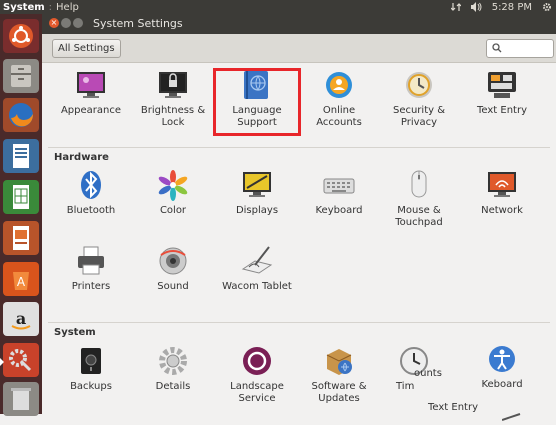 This screenshot has width=556, height=425. I want to click on keyboard-access-item: Keboard, so click(502, 367).